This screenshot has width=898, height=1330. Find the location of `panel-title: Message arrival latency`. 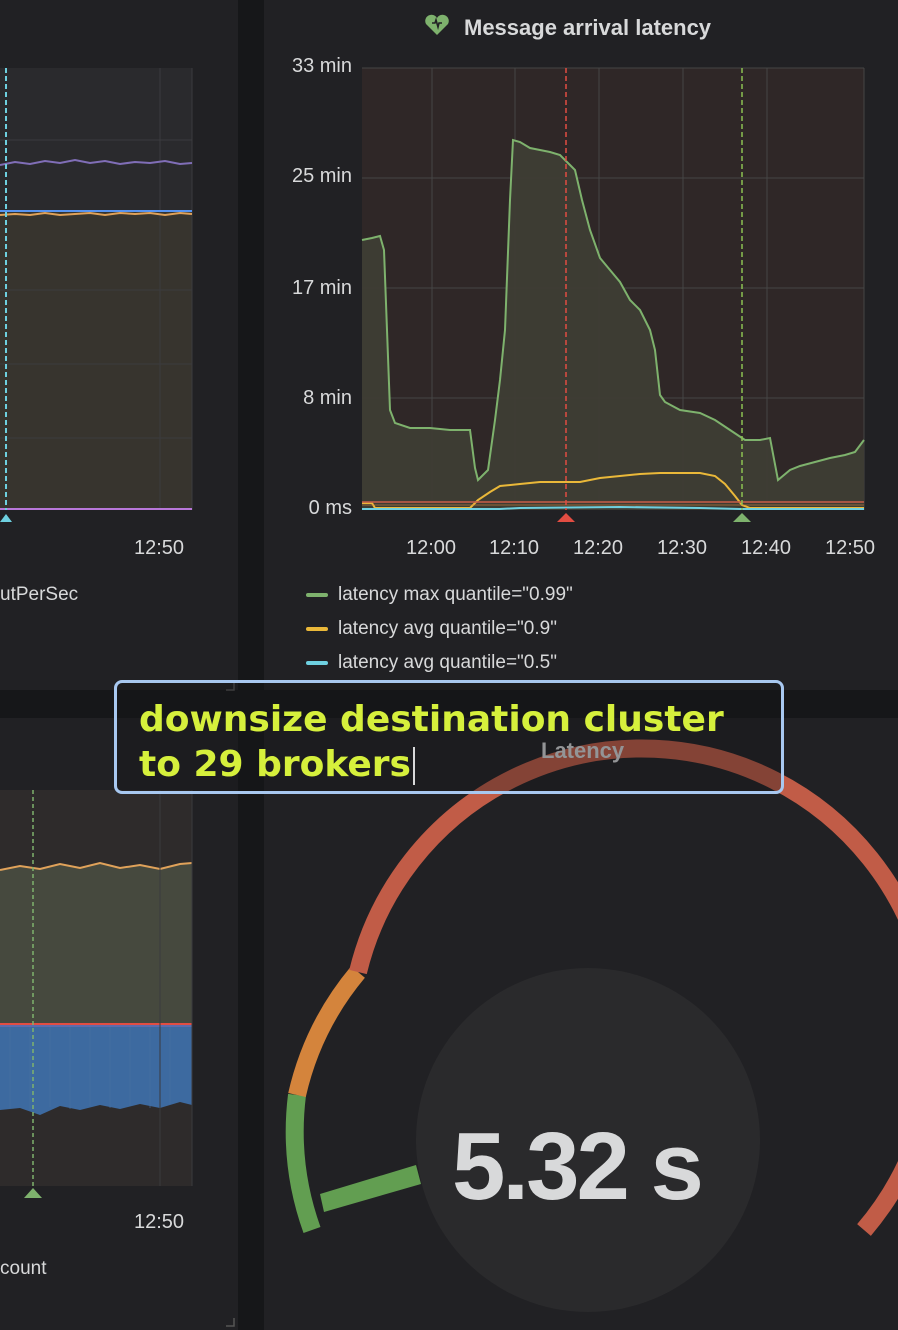

panel-title: Message arrival latency is located at coordinates (567, 28).